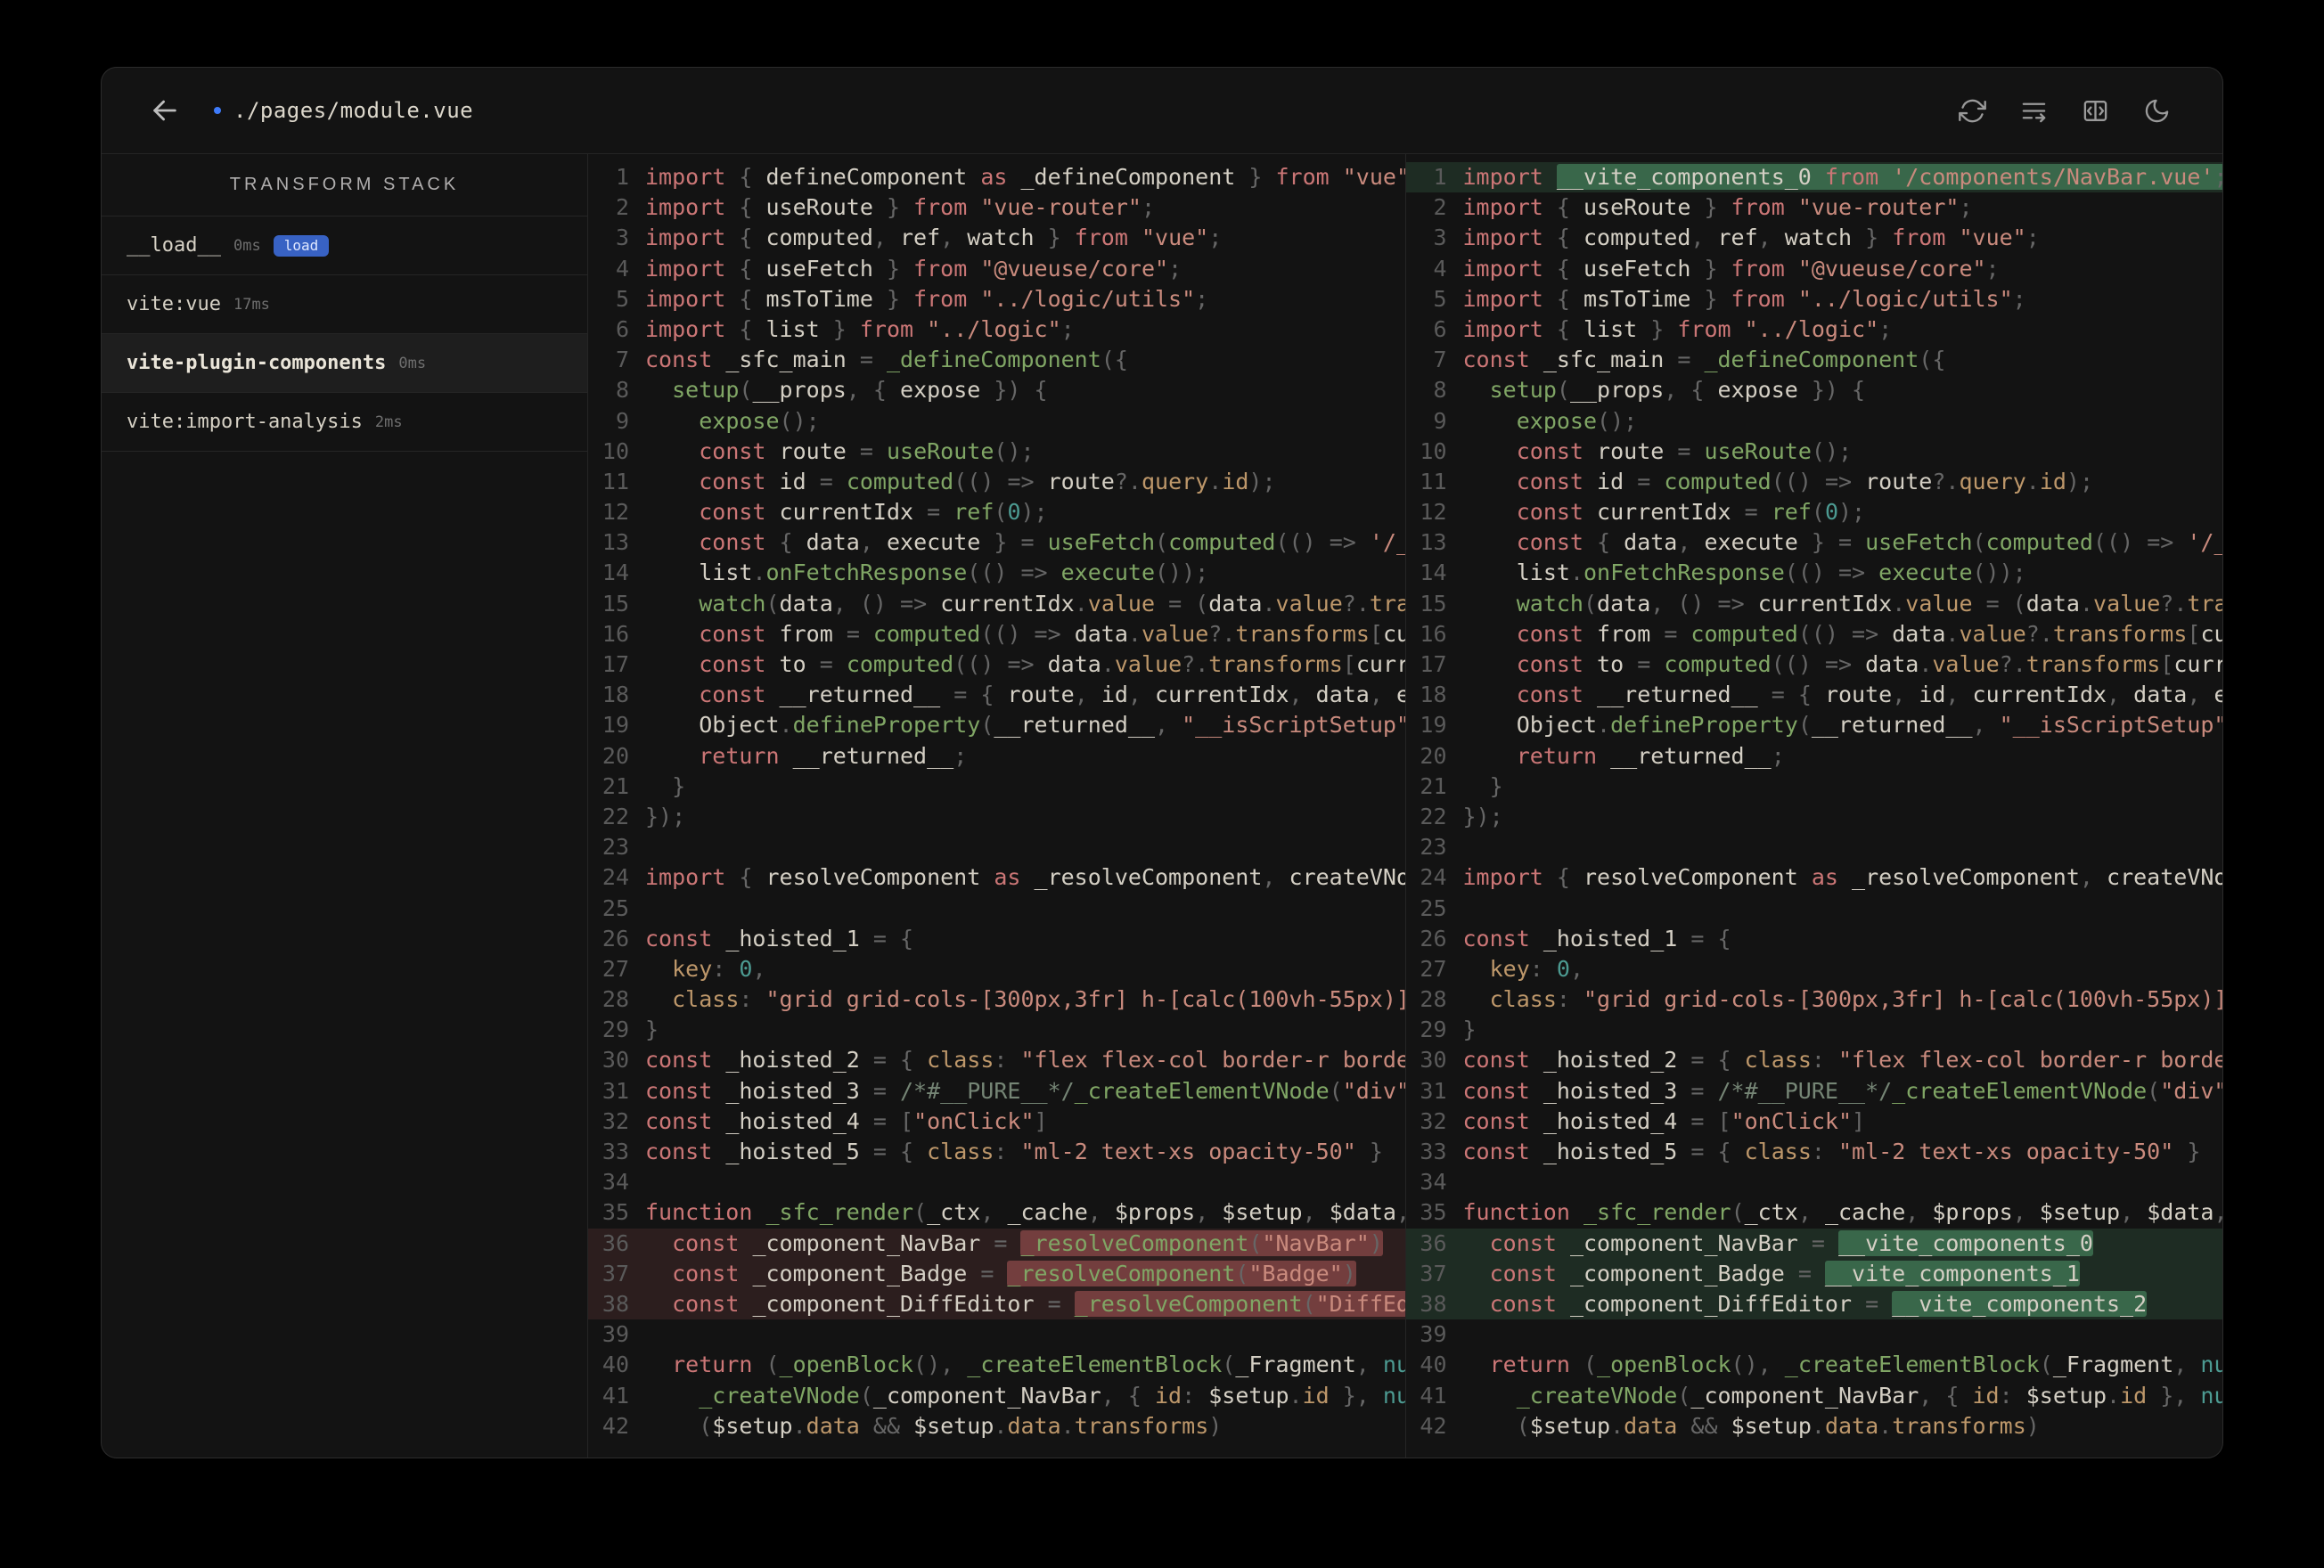 Image resolution: width=2324 pixels, height=1568 pixels. I want to click on code-line: 20 return __returned__;, so click(1814, 756).